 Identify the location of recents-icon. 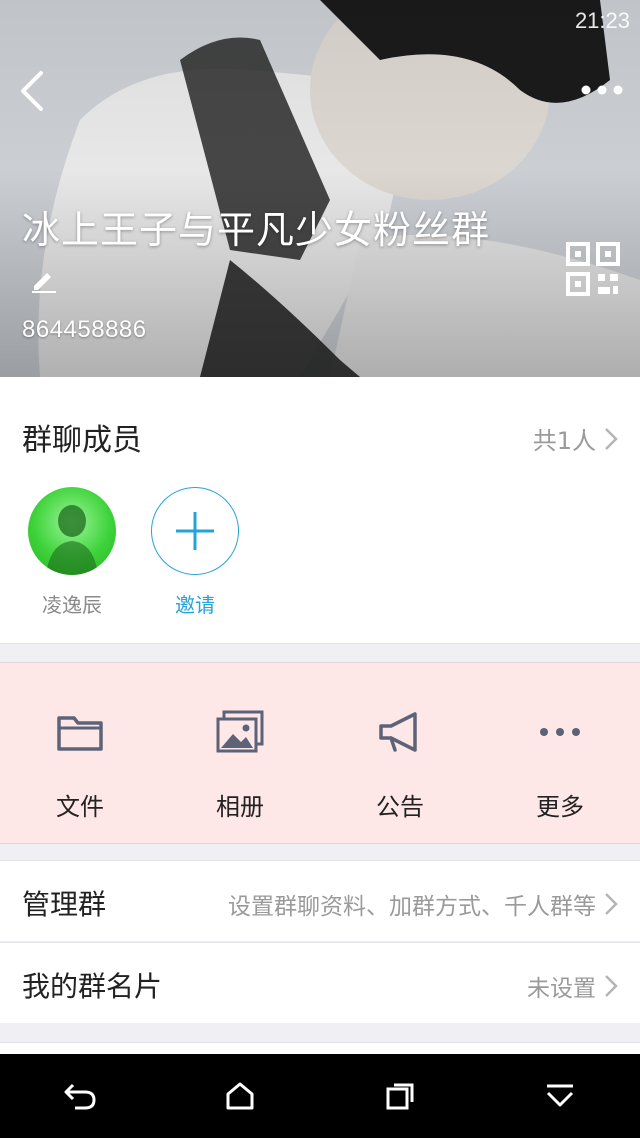
(400, 1096).